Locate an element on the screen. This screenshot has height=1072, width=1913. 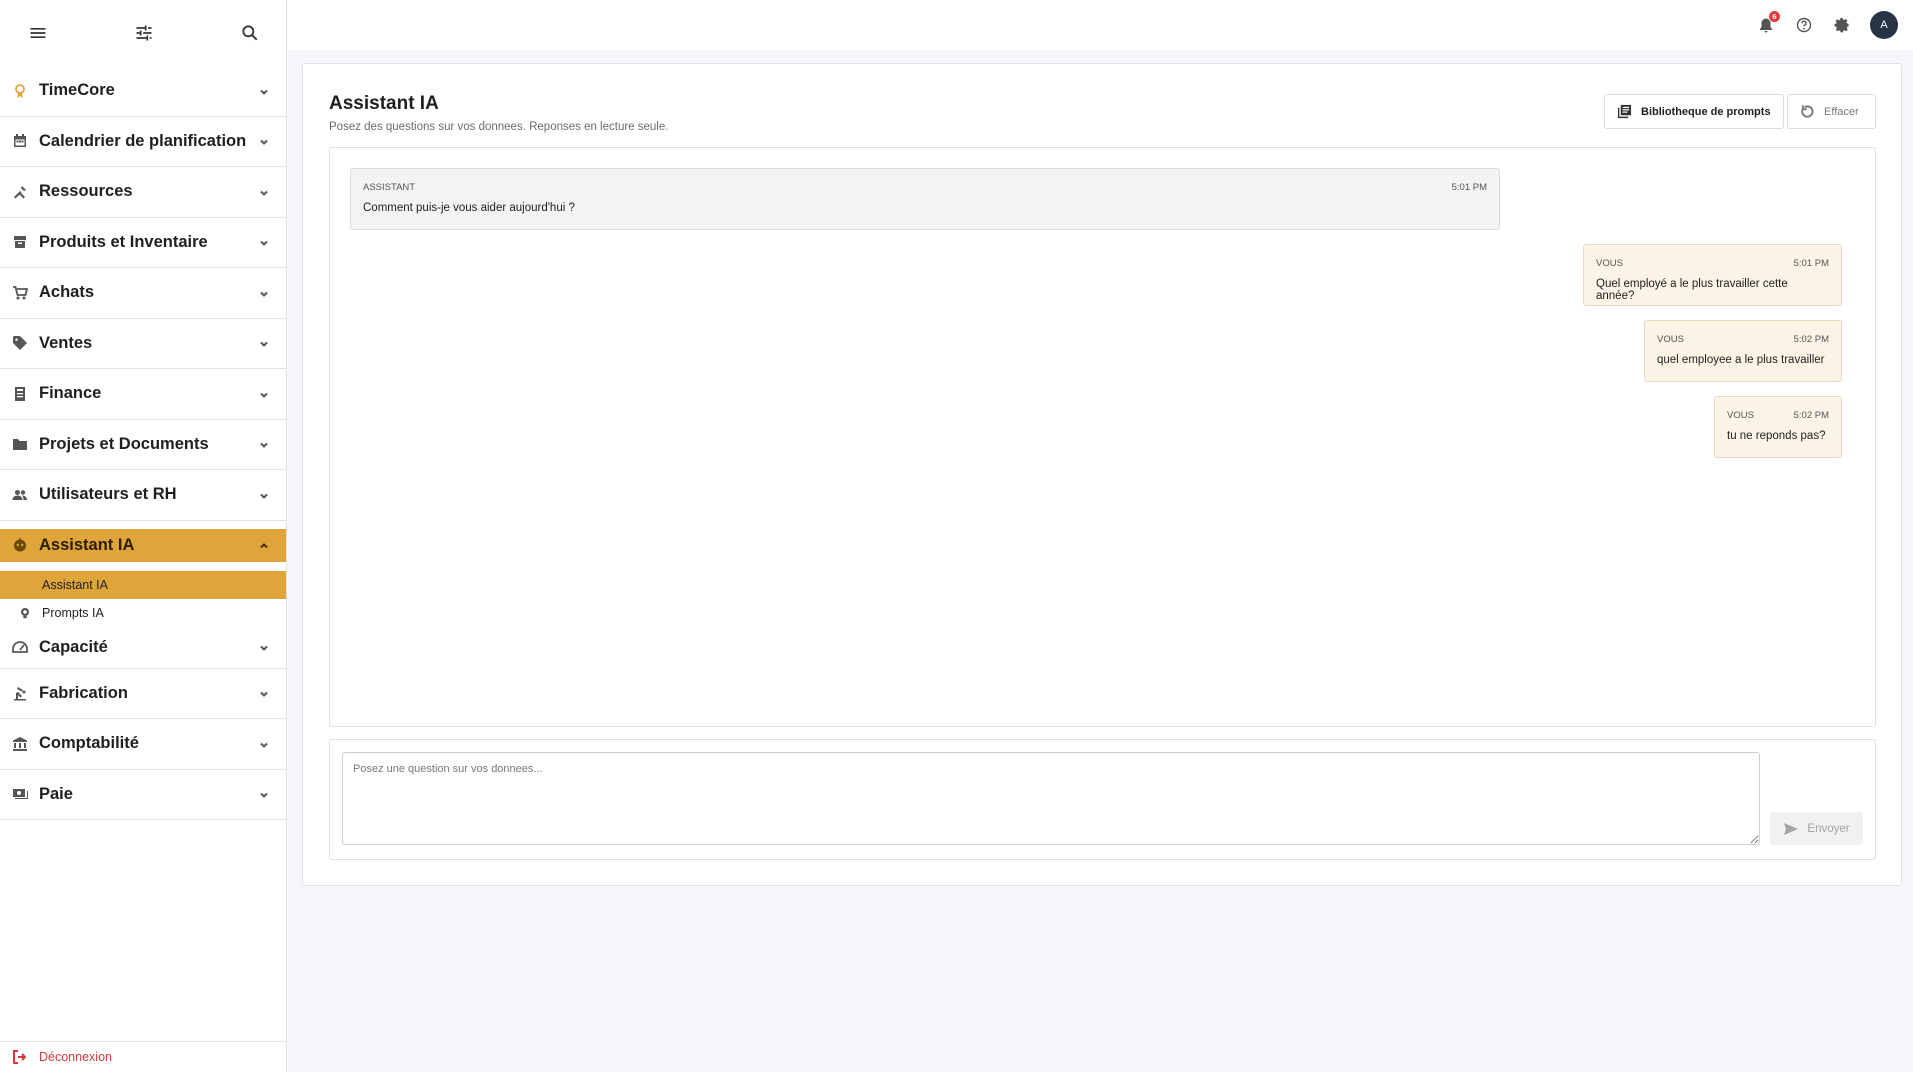
clear-button: Effacer is located at coordinates (1831, 111).